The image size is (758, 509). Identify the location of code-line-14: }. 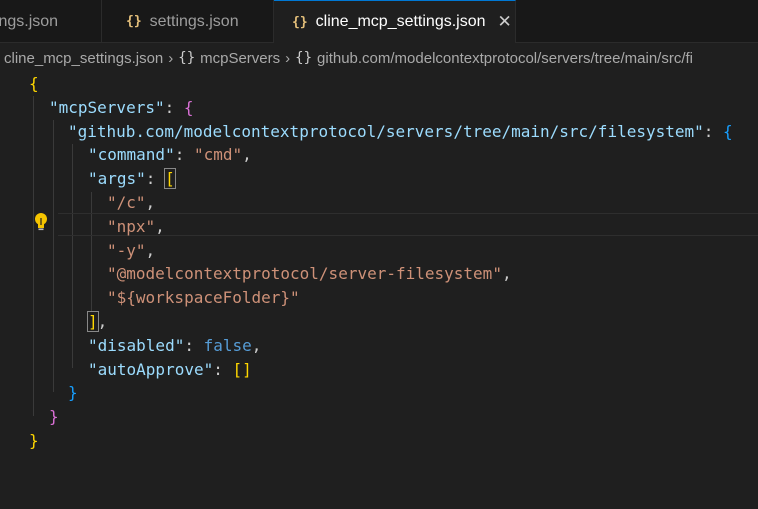
(73, 393).